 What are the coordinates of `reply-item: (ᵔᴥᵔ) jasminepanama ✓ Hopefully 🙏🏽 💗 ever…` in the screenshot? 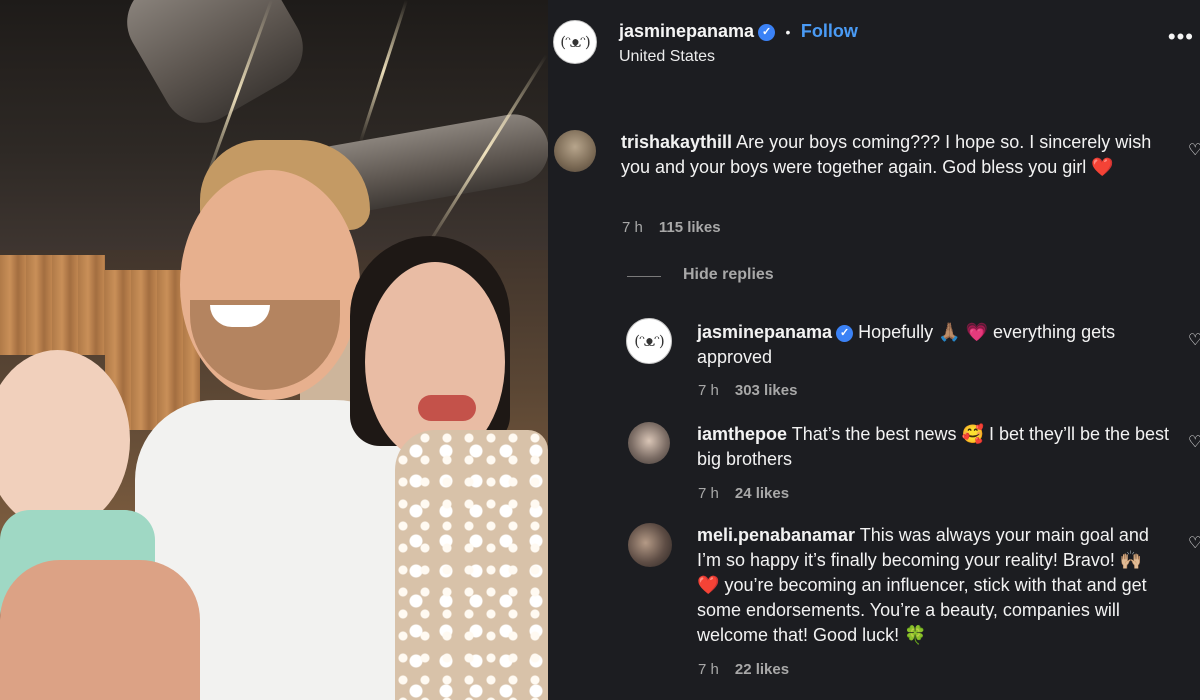 It's located at (874, 363).